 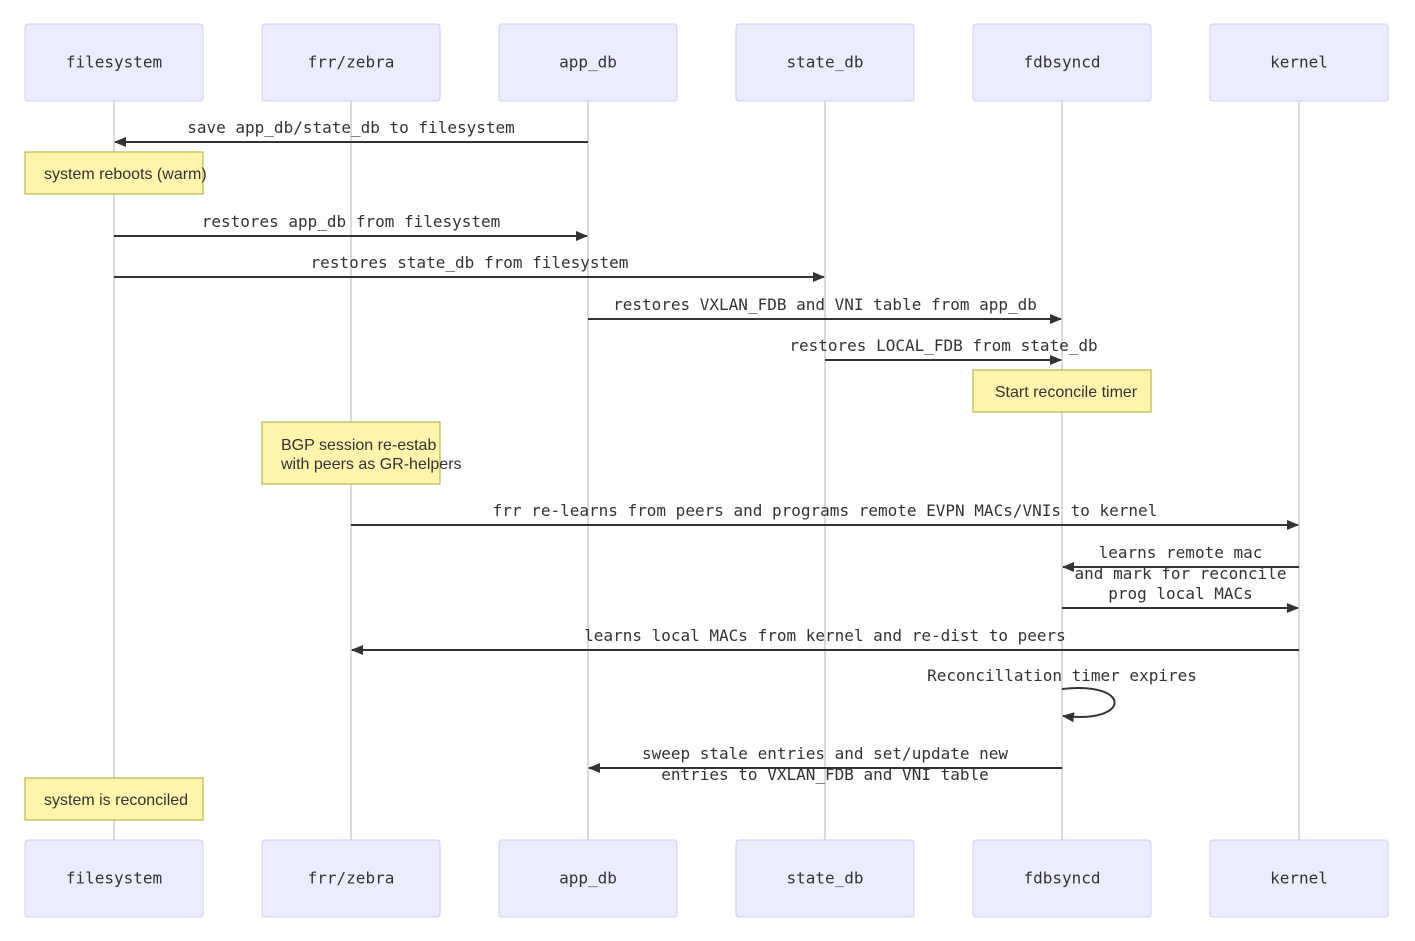 I want to click on actor-fdbsyncd-top: fdbsyncd, so click(x=1062, y=62).